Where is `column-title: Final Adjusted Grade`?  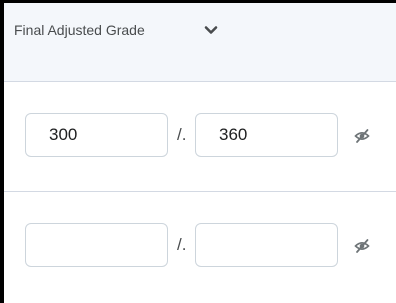
column-title: Final Adjusted Grade is located at coordinates (79, 30).